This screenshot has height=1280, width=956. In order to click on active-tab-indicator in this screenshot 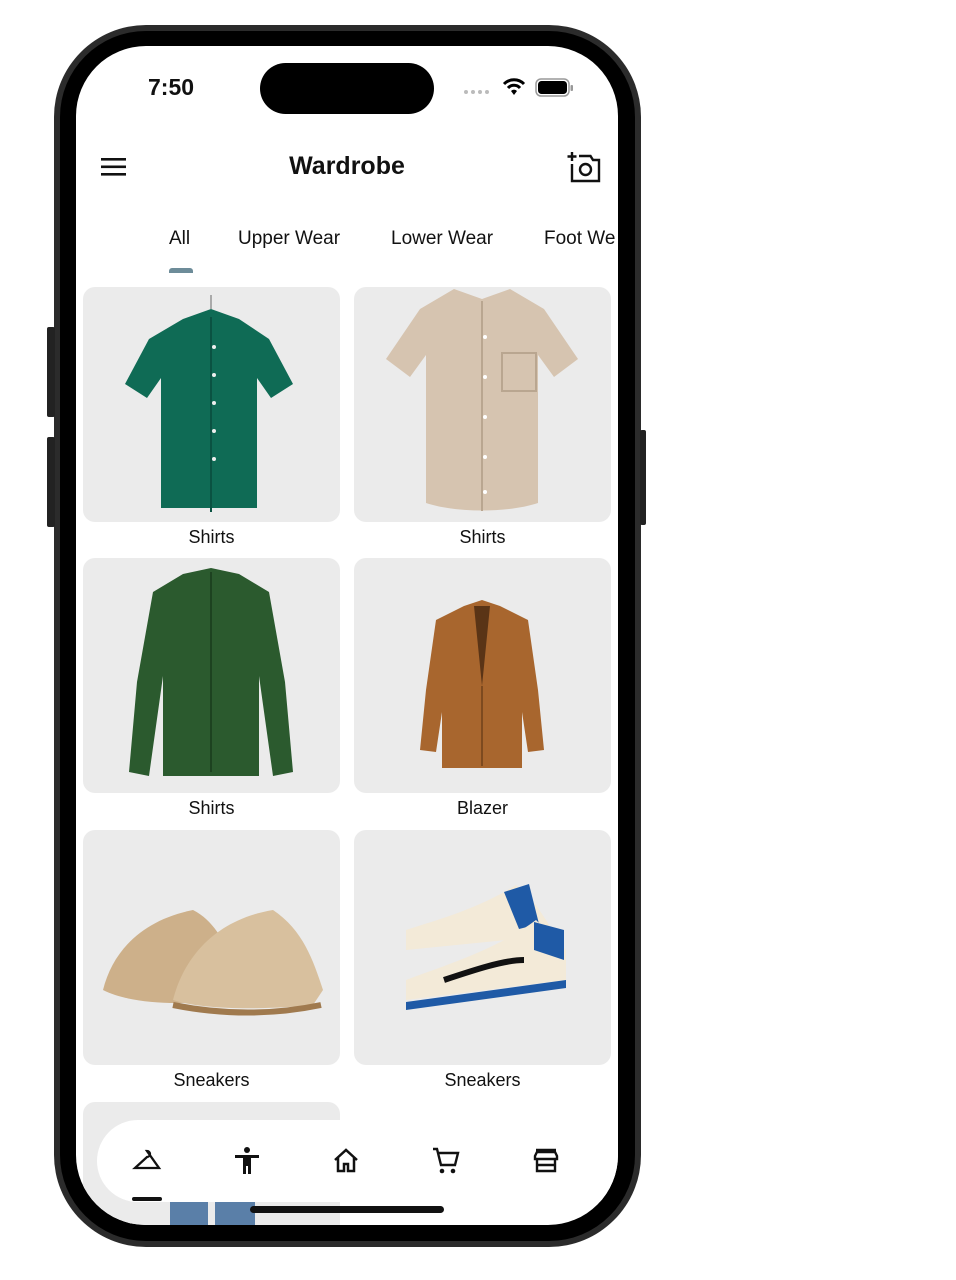, I will do `click(181, 270)`.